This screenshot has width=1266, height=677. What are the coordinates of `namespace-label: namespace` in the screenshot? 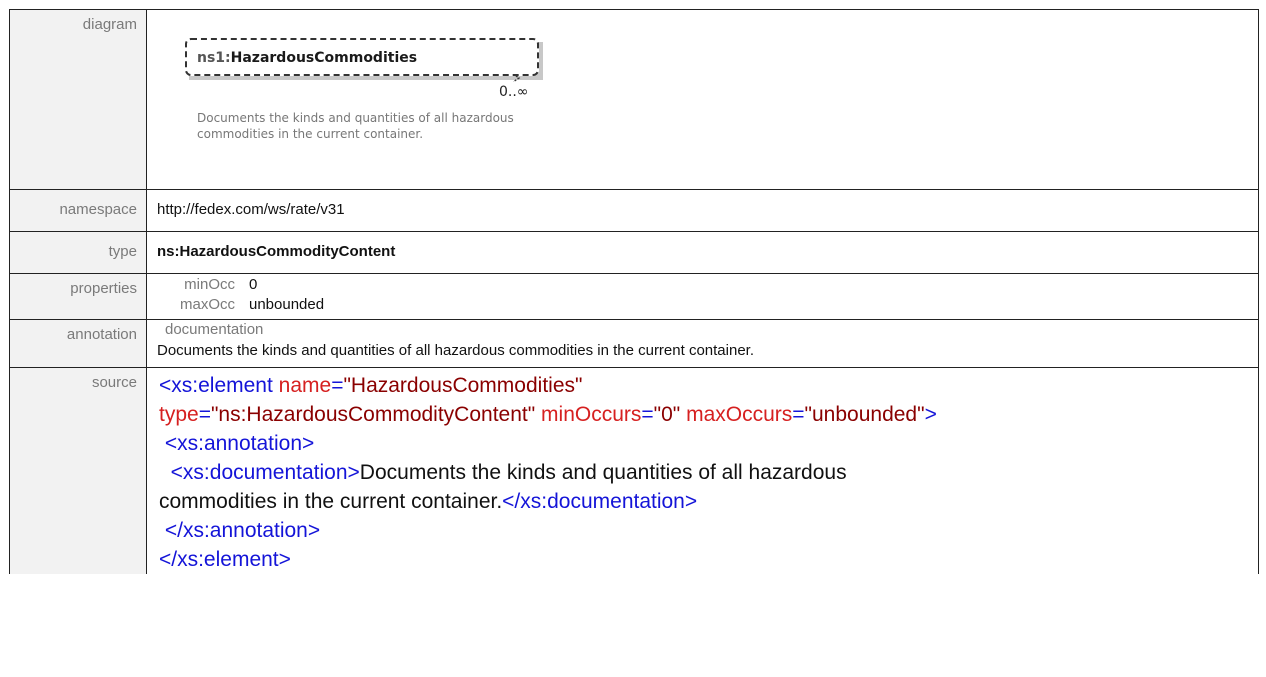 It's located at (78, 210).